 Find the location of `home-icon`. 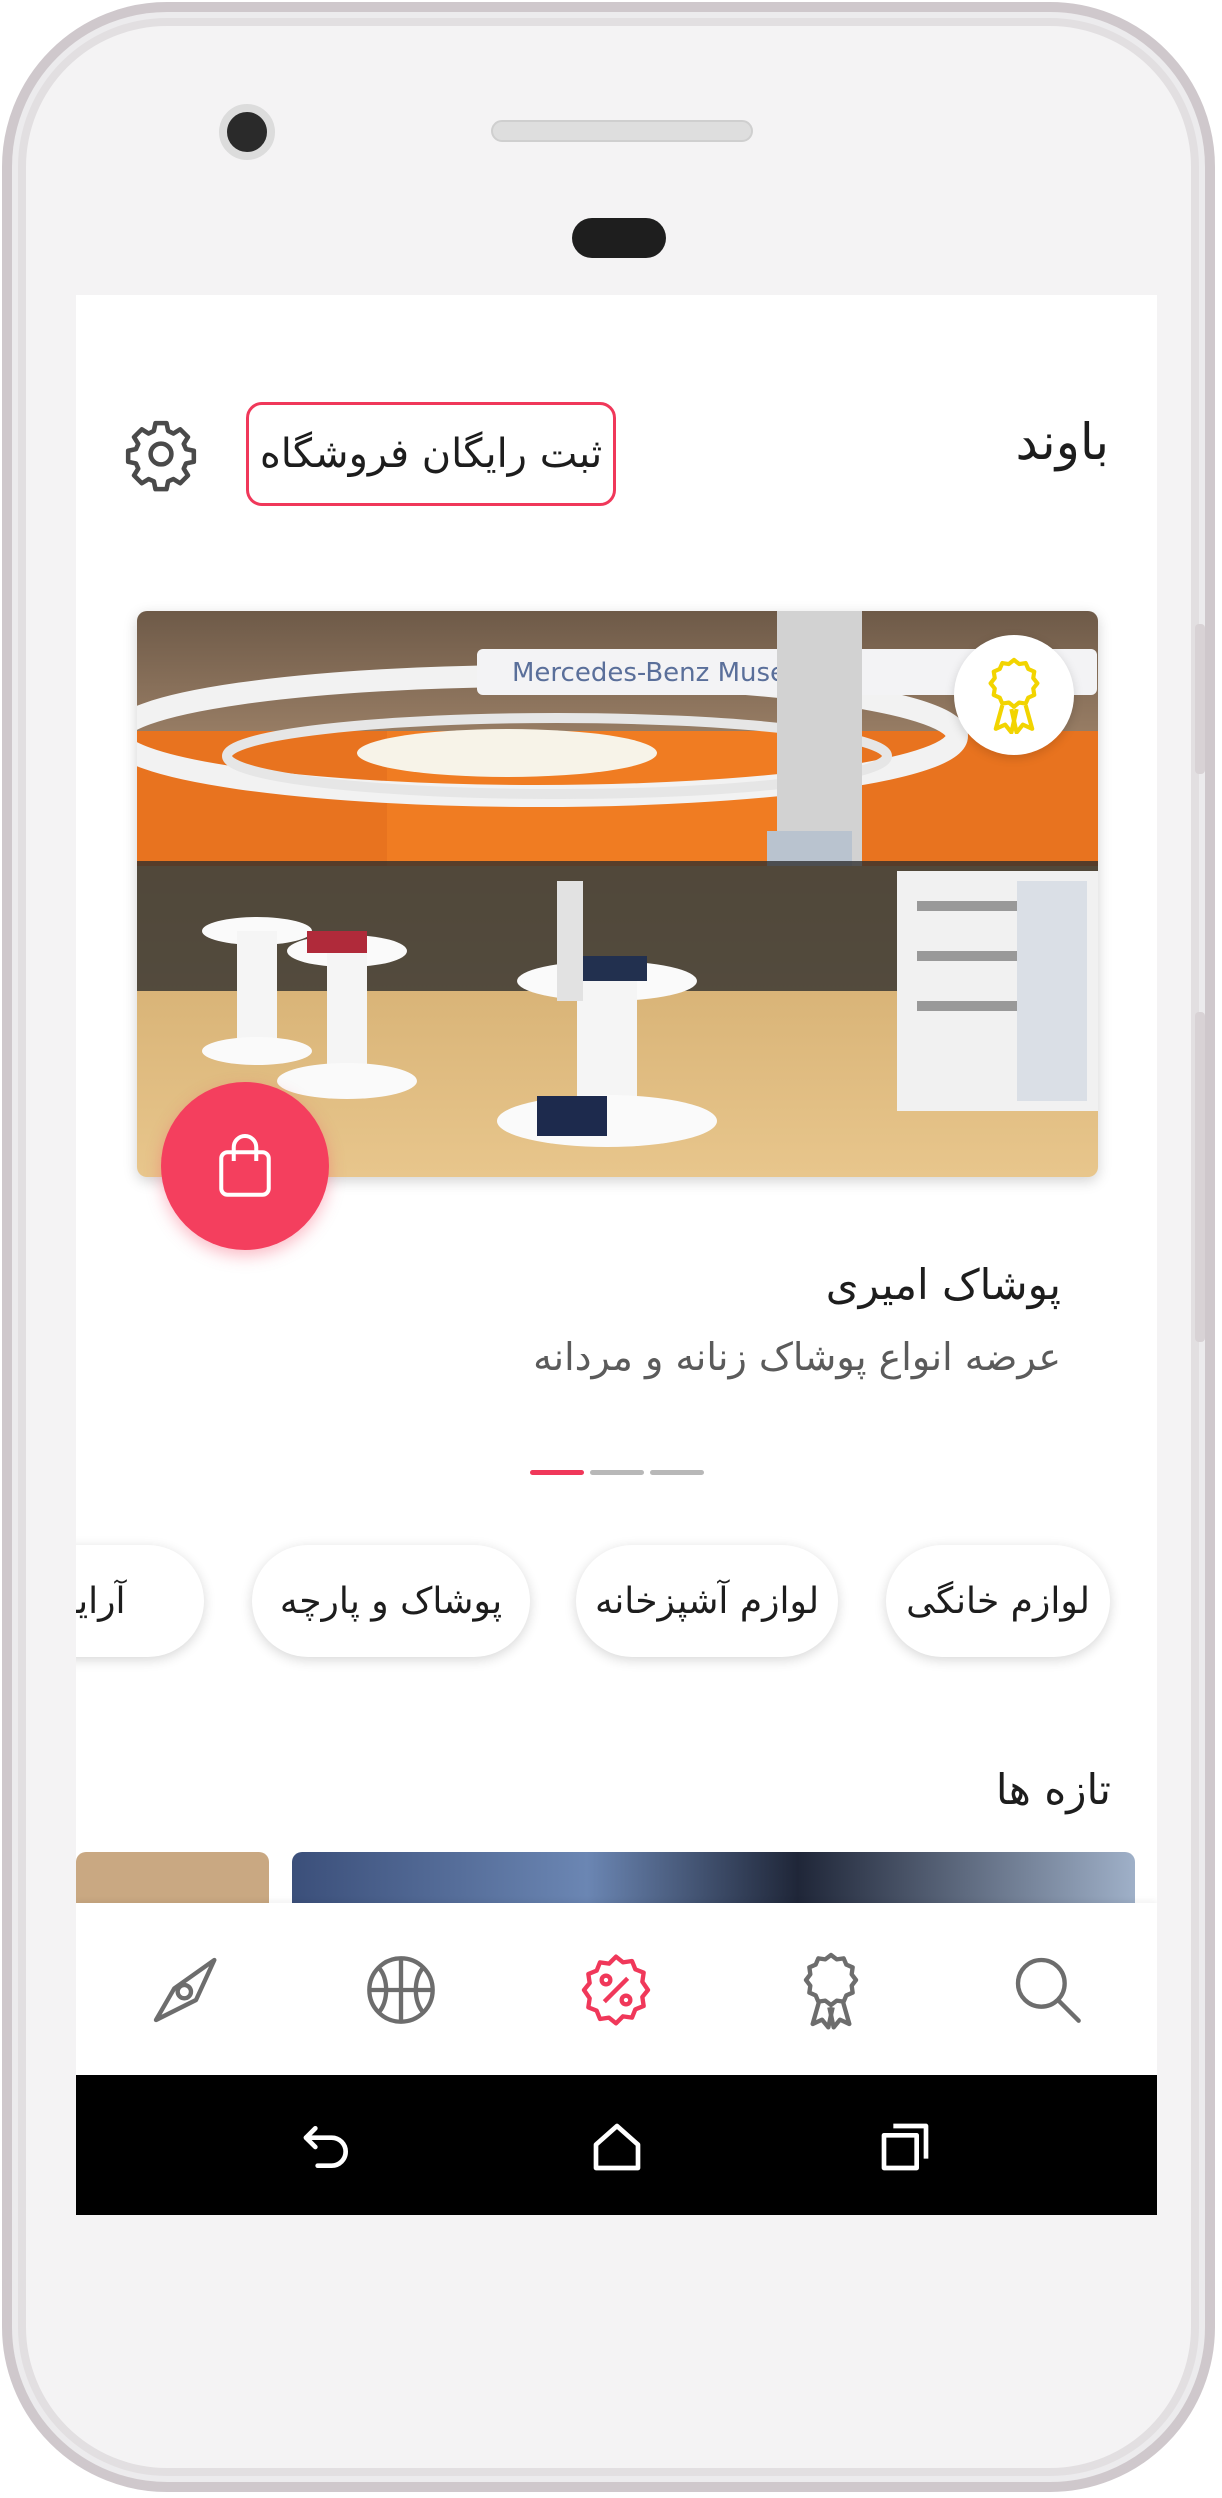

home-icon is located at coordinates (617, 2147).